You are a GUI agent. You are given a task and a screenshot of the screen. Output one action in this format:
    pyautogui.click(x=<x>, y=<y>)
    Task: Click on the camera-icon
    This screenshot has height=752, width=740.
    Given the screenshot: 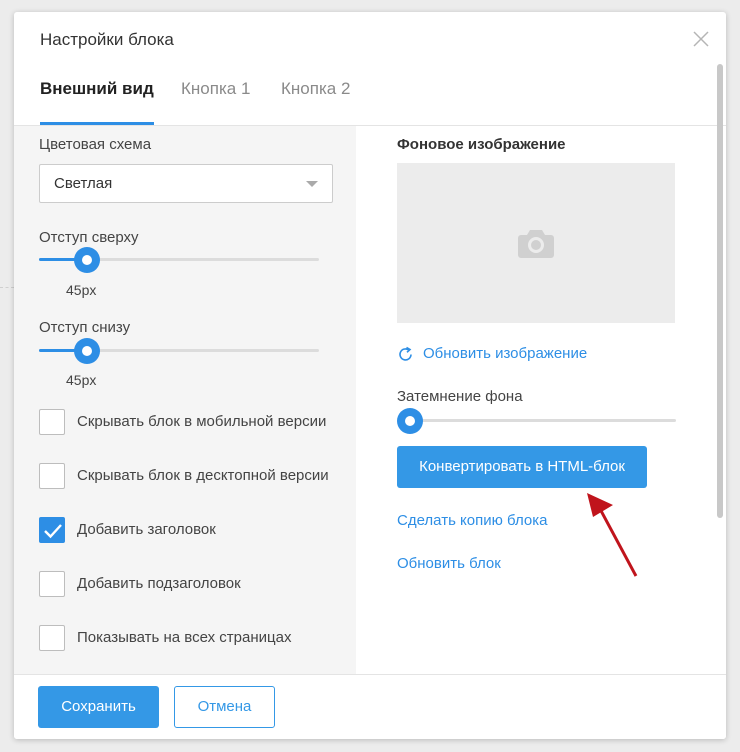 What is the action you would take?
    pyautogui.click(x=536, y=244)
    